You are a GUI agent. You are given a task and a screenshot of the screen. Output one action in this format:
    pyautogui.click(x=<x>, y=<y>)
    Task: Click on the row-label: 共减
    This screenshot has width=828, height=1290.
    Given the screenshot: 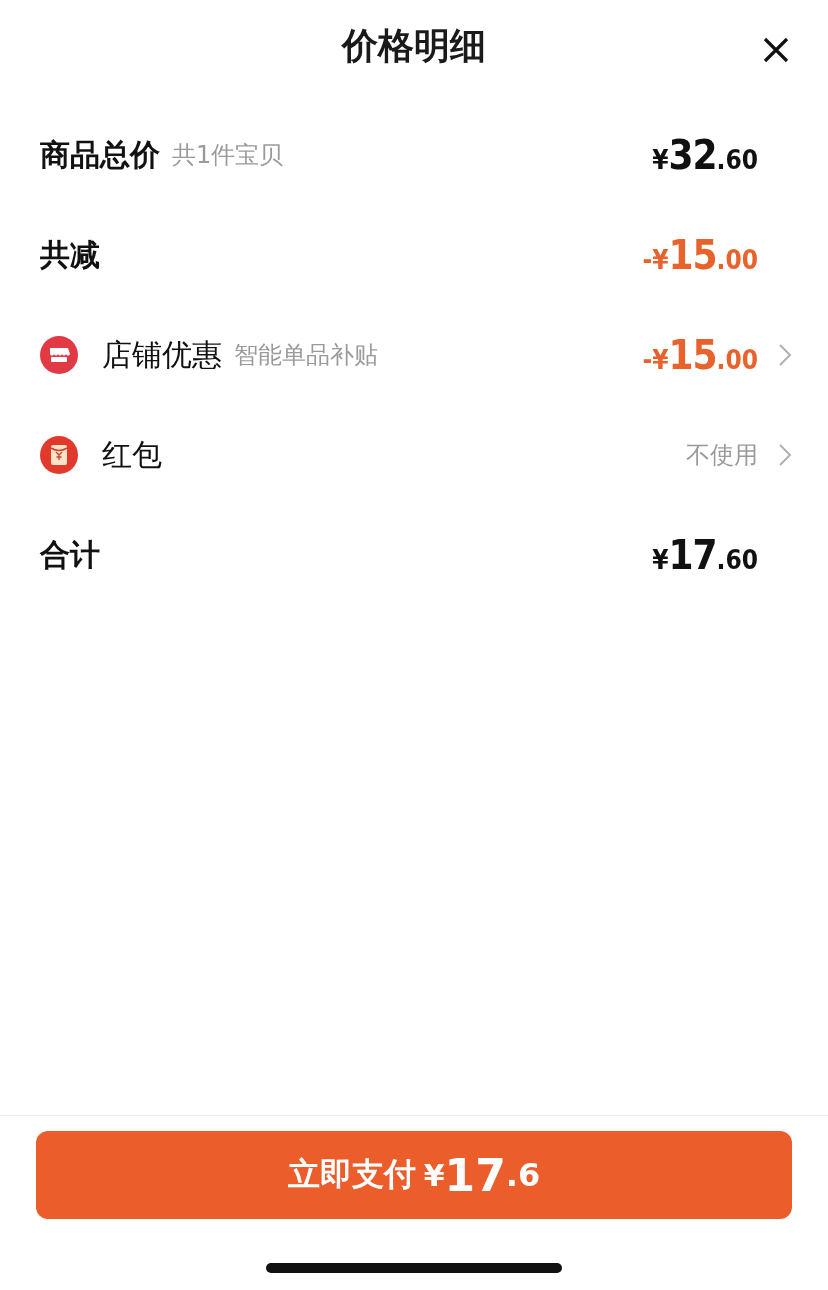 What is the action you would take?
    pyautogui.click(x=70, y=254)
    